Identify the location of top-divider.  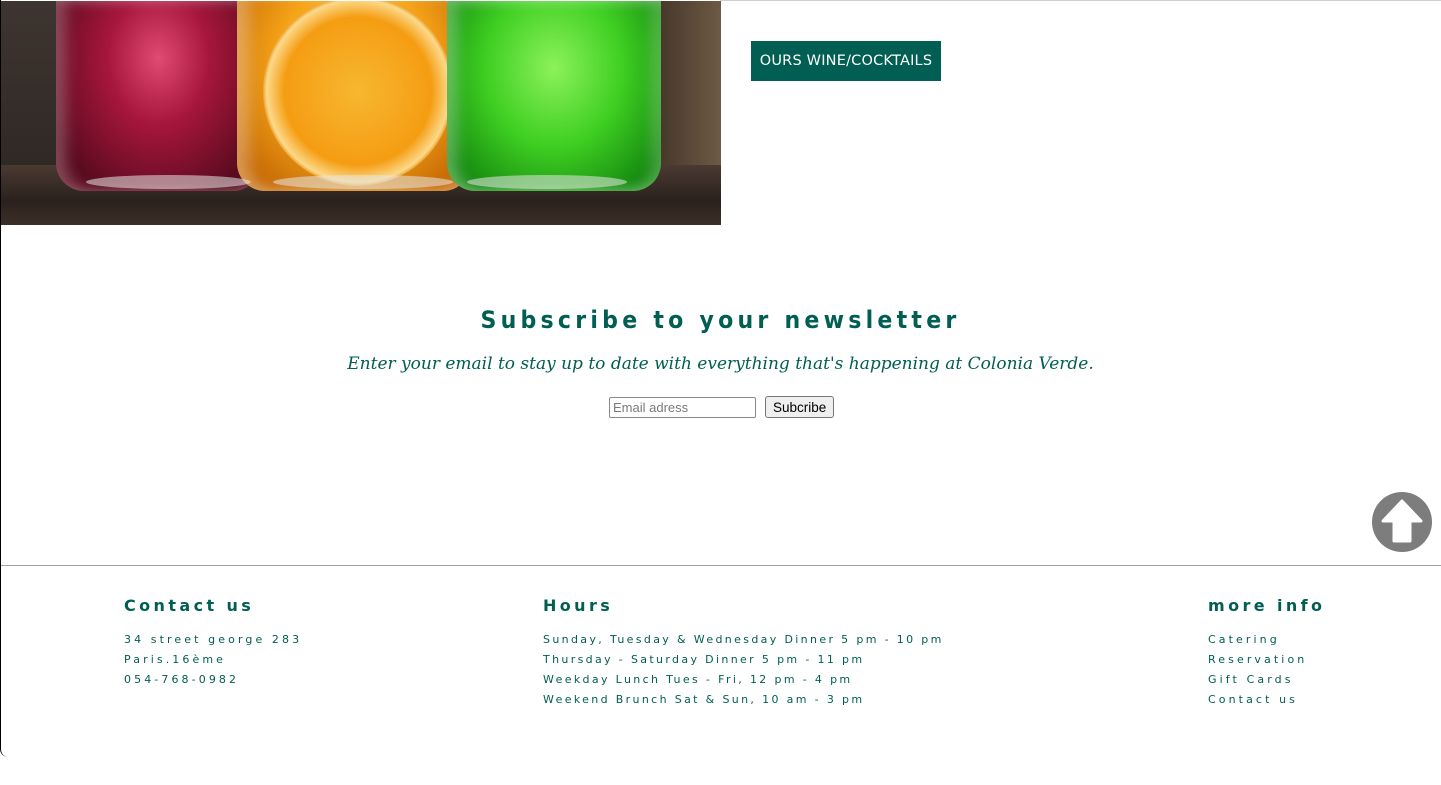
(1080, 0).